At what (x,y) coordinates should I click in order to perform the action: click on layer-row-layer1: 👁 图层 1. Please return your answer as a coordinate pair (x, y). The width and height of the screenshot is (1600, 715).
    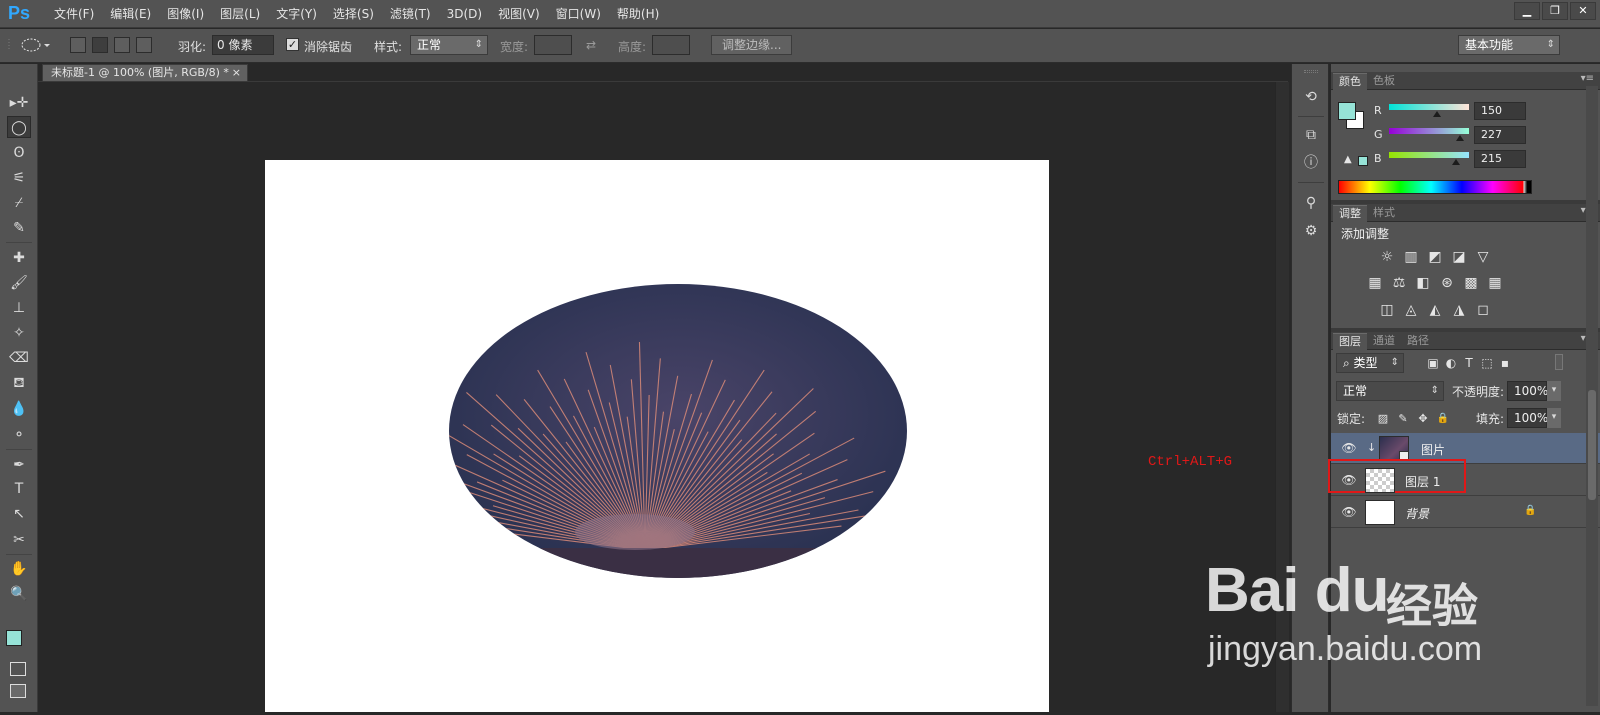
    Looking at the image, I should click on (1465, 480).